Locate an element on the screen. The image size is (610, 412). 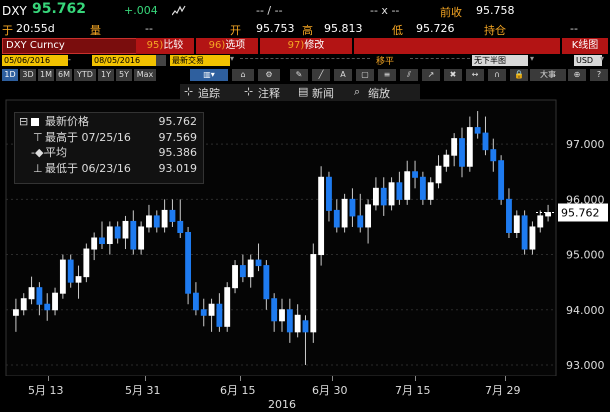
options-num: 96) is located at coordinates (217, 45).